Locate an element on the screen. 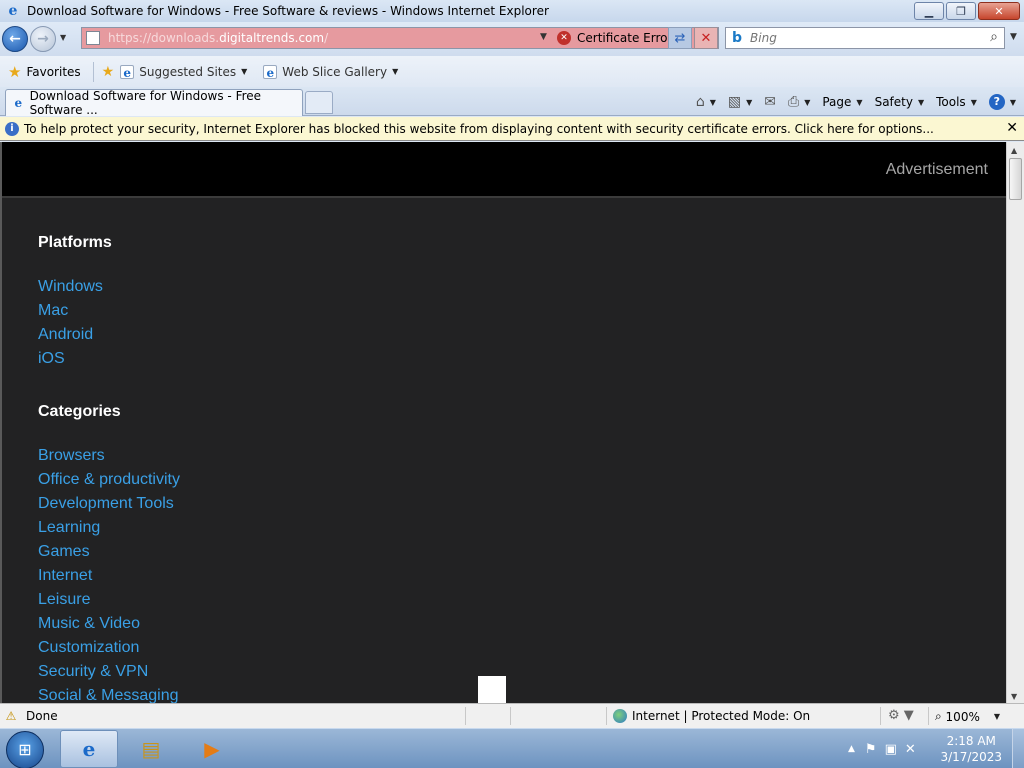 This screenshot has width=1024, height=768. forward-button: → is located at coordinates (43, 39).